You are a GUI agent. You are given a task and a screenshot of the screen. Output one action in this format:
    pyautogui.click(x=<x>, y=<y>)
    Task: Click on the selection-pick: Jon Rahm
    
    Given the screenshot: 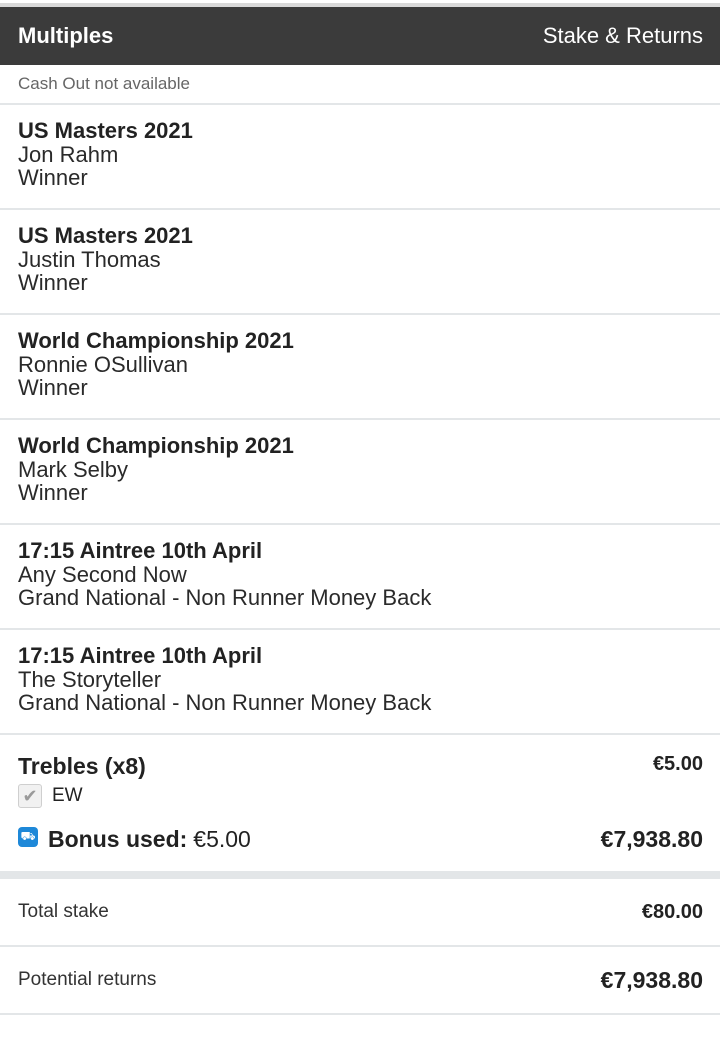 What is the action you would take?
    pyautogui.click(x=68, y=154)
    